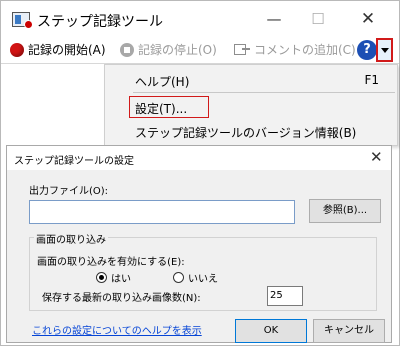  What do you see at coordinates (242, 49) in the screenshot?
I see `comment-icon` at bounding box center [242, 49].